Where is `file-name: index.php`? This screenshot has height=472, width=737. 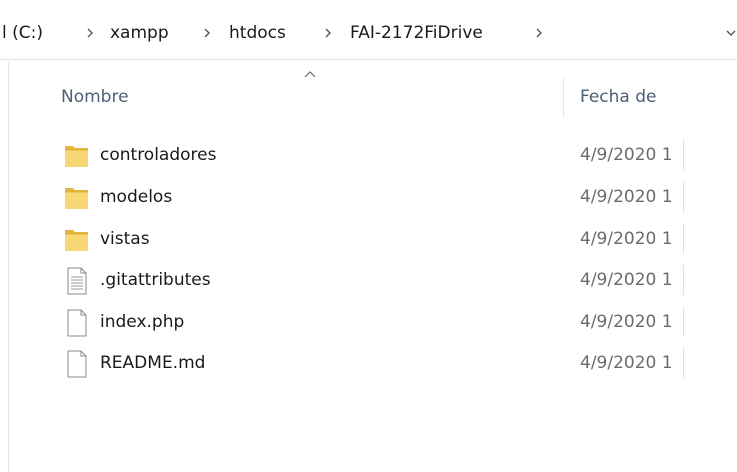 file-name: index.php is located at coordinates (142, 322).